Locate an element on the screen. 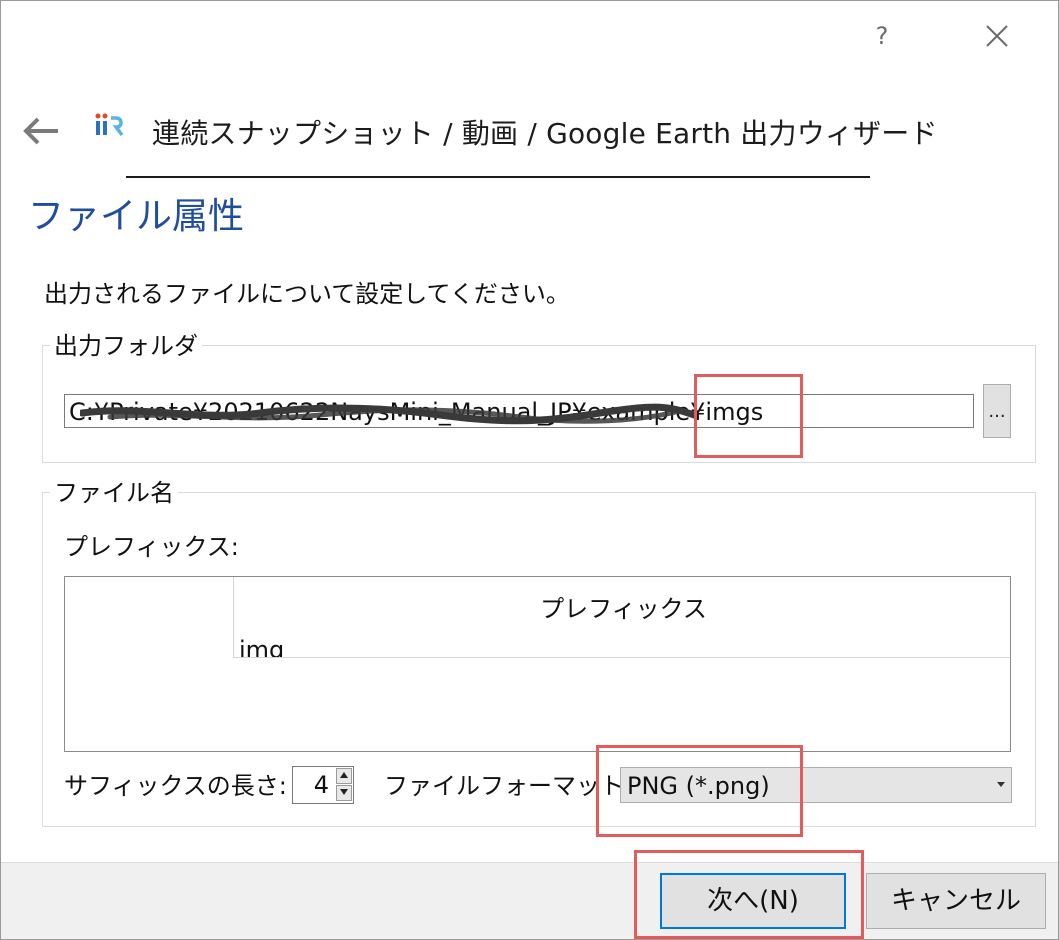 Image resolution: width=1059 pixels, height=940 pixels. page-instruction: 出力されるファイルについて設定してください。 is located at coordinates (307, 294).